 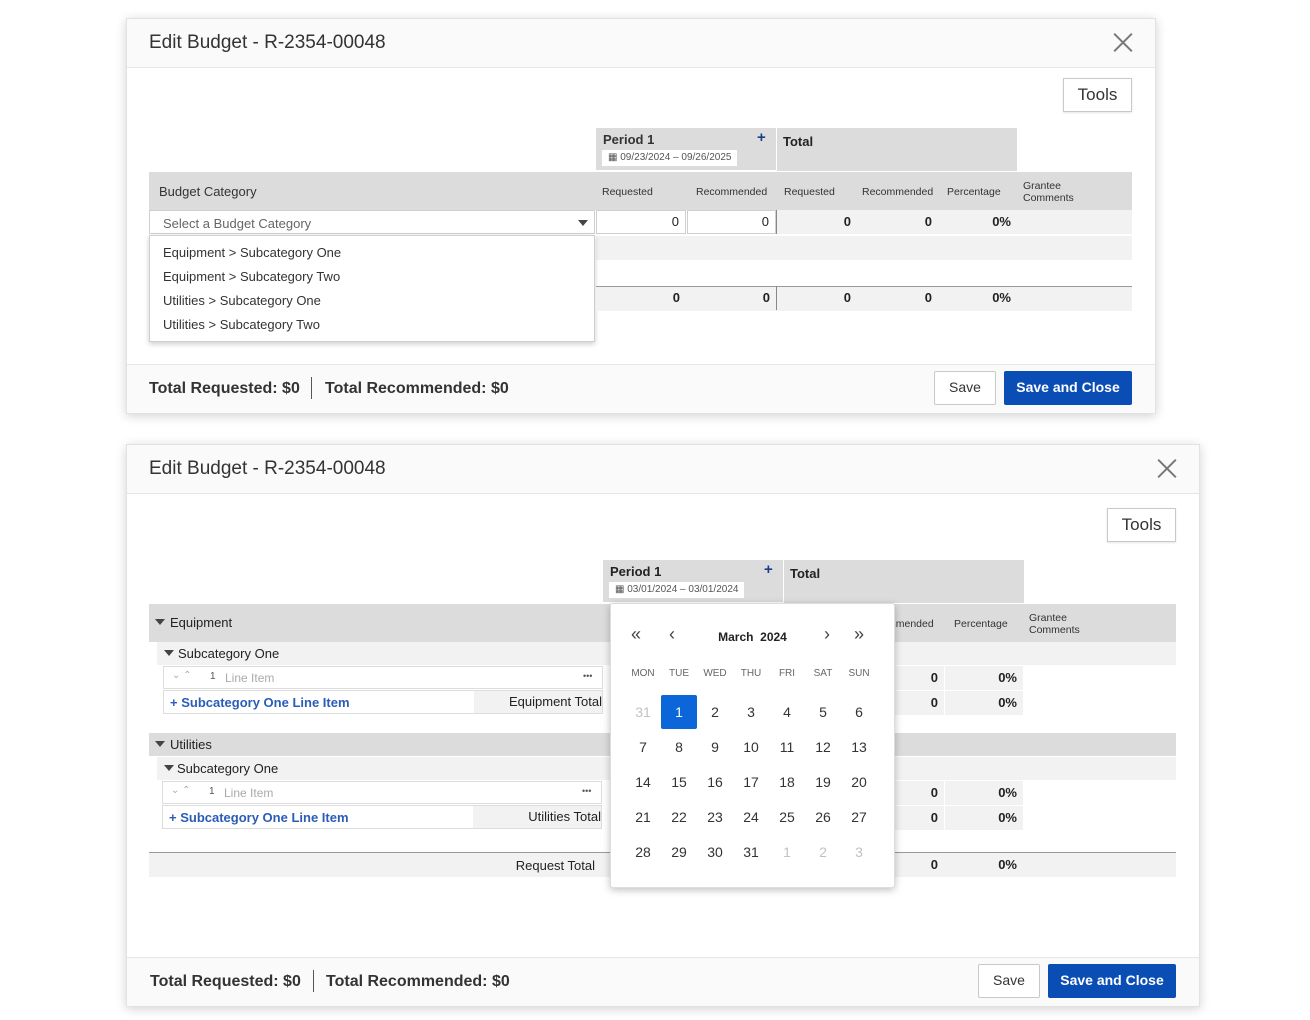 What do you see at coordinates (686, 149) in the screenshot?
I see `period-header: Period 1 + ▦ 09/23/2024 – 09/26/2025` at bounding box center [686, 149].